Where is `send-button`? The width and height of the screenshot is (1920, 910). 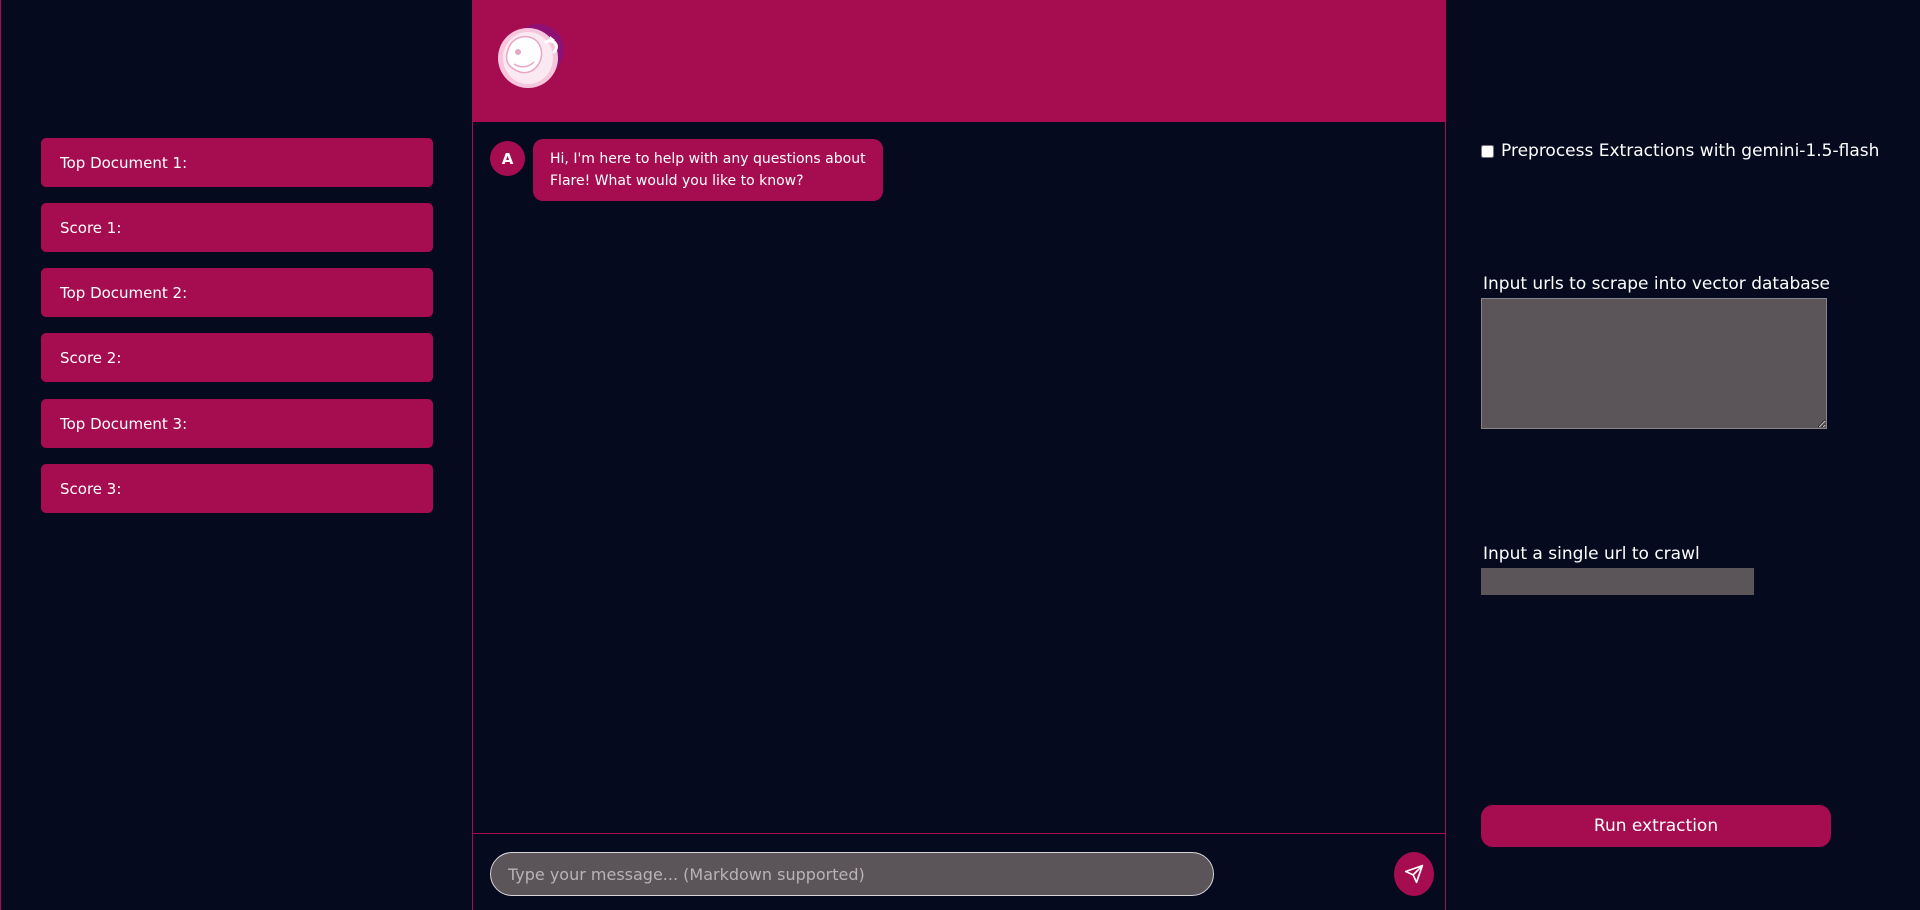 send-button is located at coordinates (1414, 874).